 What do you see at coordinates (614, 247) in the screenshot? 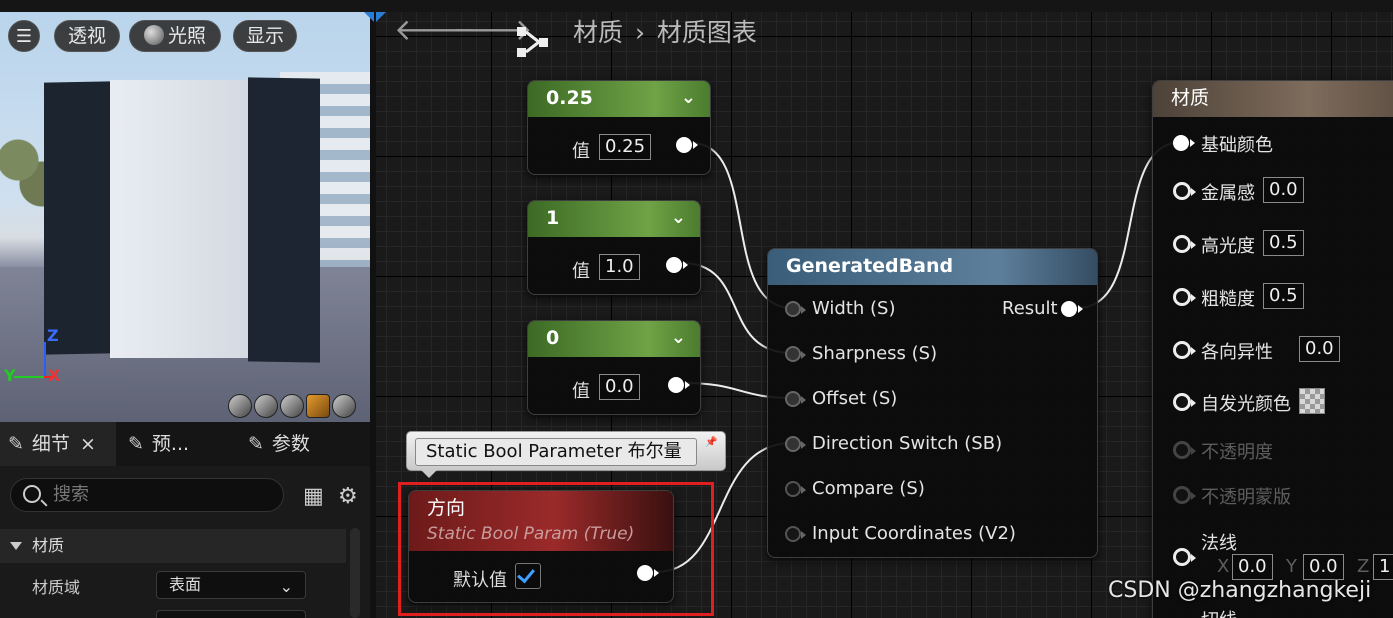
I see `constant-node-sharpness: 1 ⌄ 值 1.0` at bounding box center [614, 247].